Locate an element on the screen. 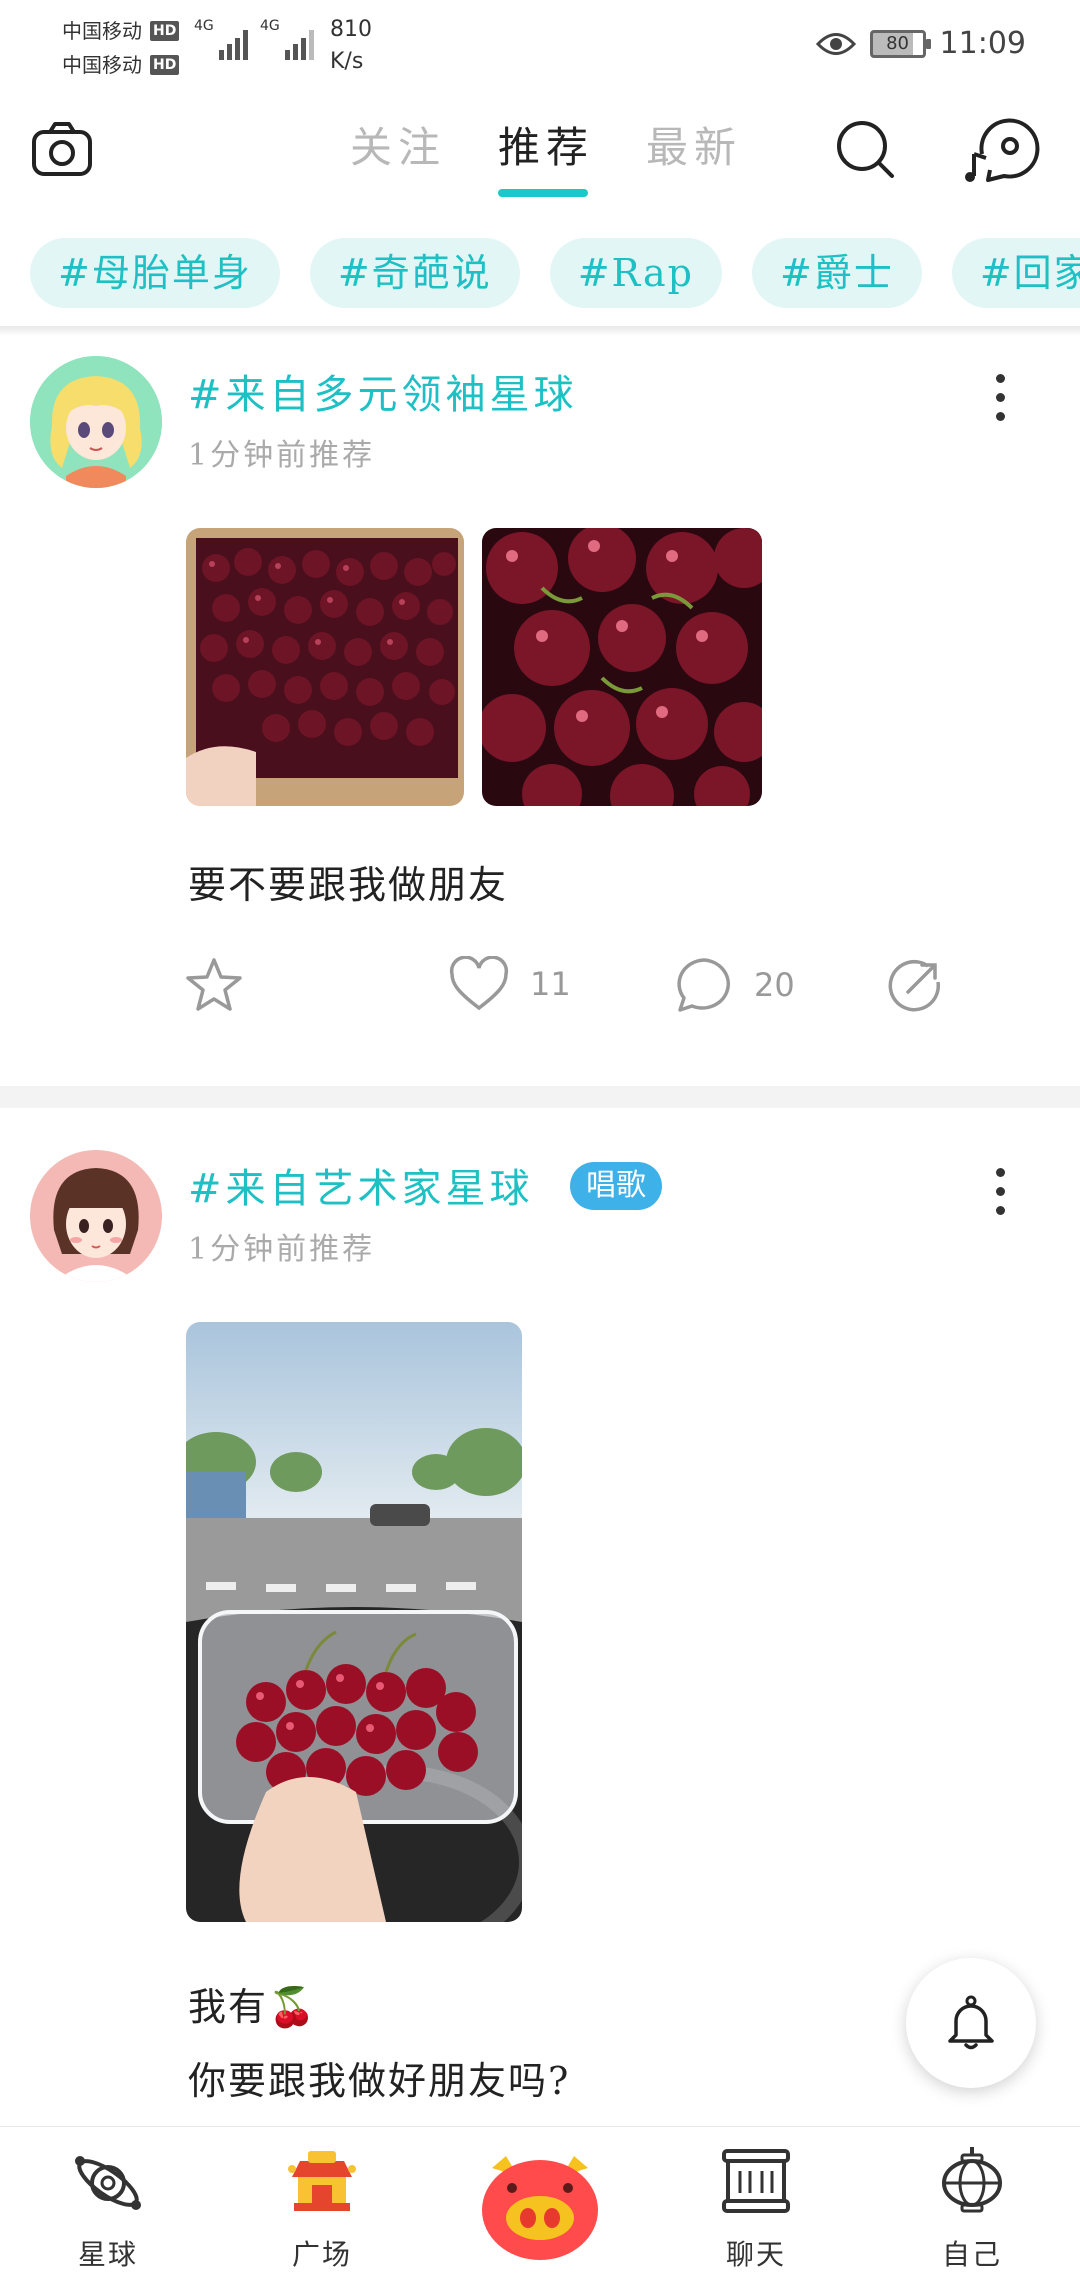 This screenshot has width=1080, height=2280. network-type-1: 4G is located at coordinates (204, 26).